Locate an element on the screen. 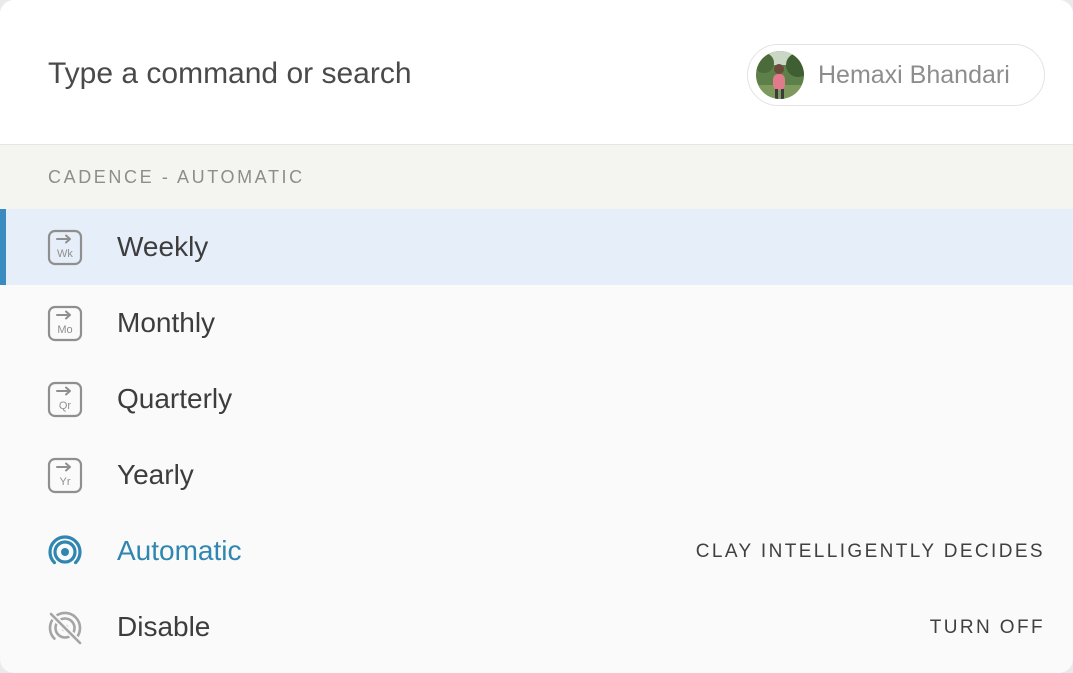  option-quarterly: Qr Quarterly is located at coordinates (536, 399).